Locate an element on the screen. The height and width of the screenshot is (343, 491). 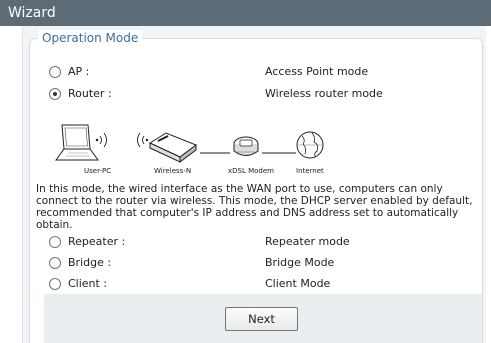
operation-mode-legend: Operation Mode is located at coordinates (90, 38).